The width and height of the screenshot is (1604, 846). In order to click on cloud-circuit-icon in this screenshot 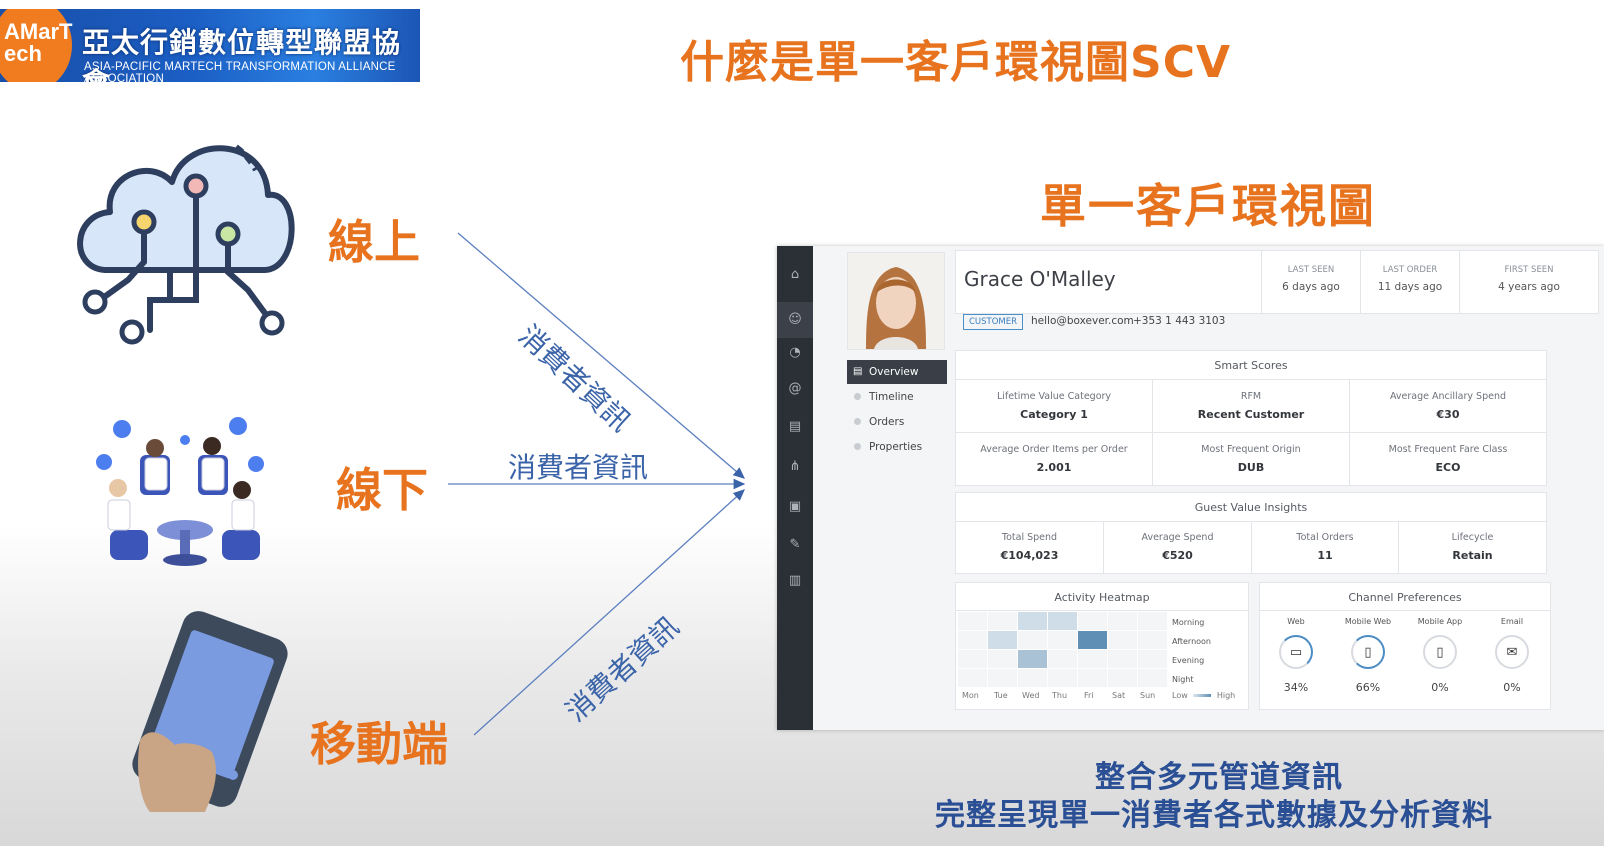, I will do `click(186, 244)`.